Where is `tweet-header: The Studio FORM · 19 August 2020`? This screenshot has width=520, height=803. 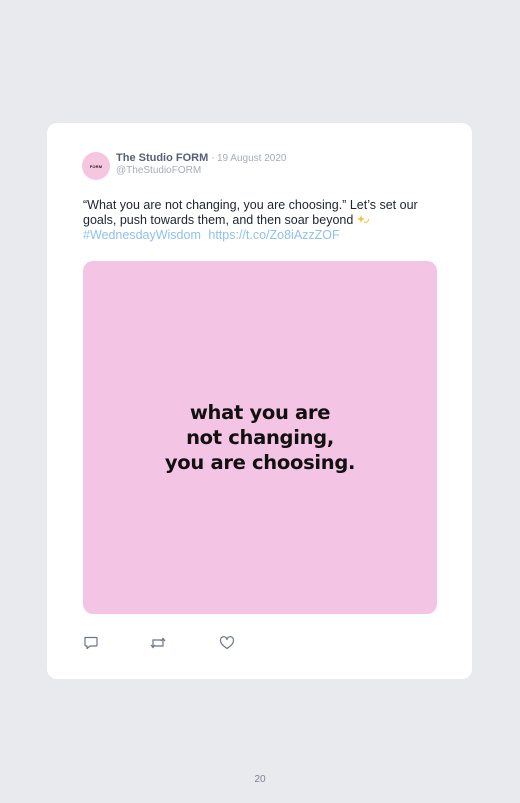 tweet-header: The Studio FORM · 19 August 2020 is located at coordinates (201, 158).